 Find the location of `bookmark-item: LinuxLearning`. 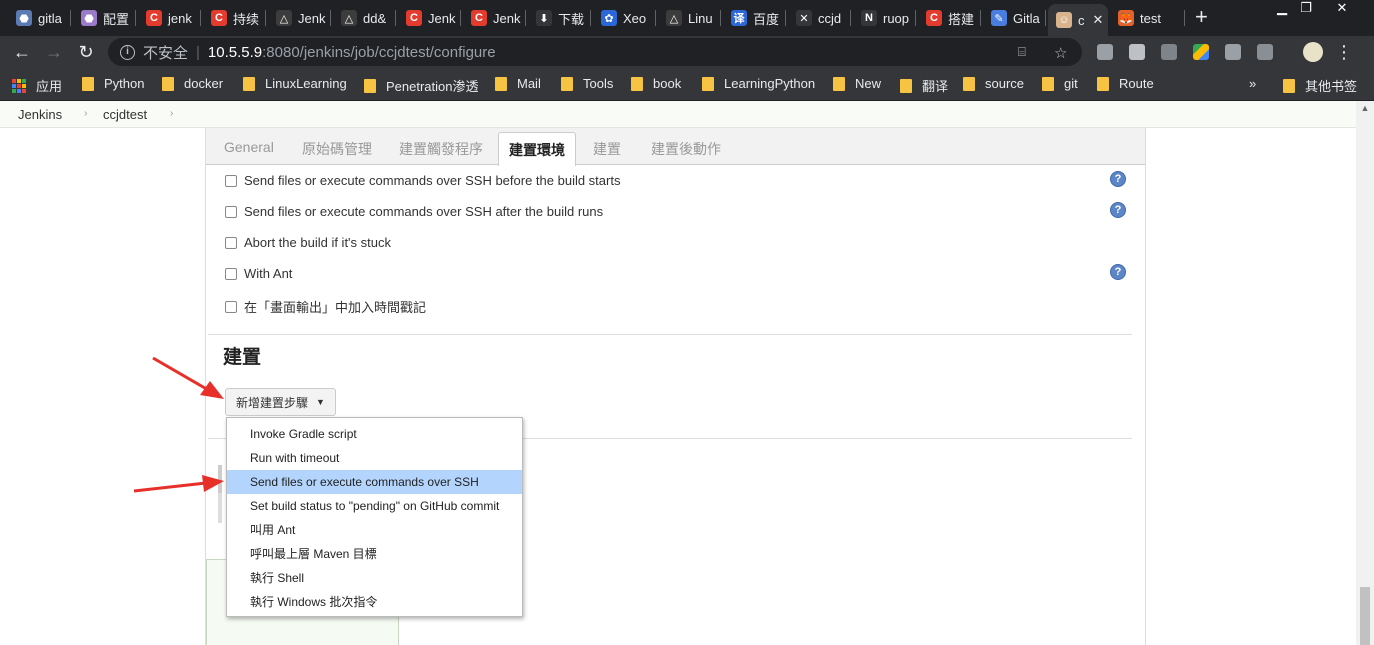

bookmark-item: LinuxLearning is located at coordinates (295, 83).